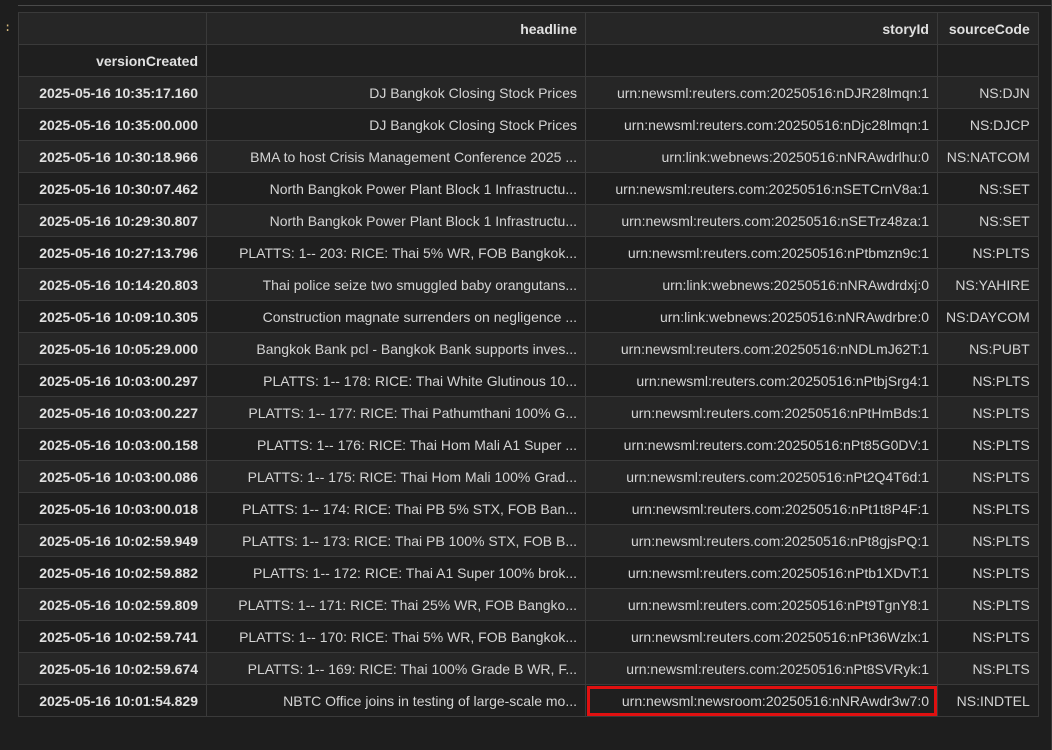 The image size is (1052, 750). What do you see at coordinates (112, 444) in the screenshot?
I see `row-index-versioncreated: 2025-05-16 10:03:00.158` at bounding box center [112, 444].